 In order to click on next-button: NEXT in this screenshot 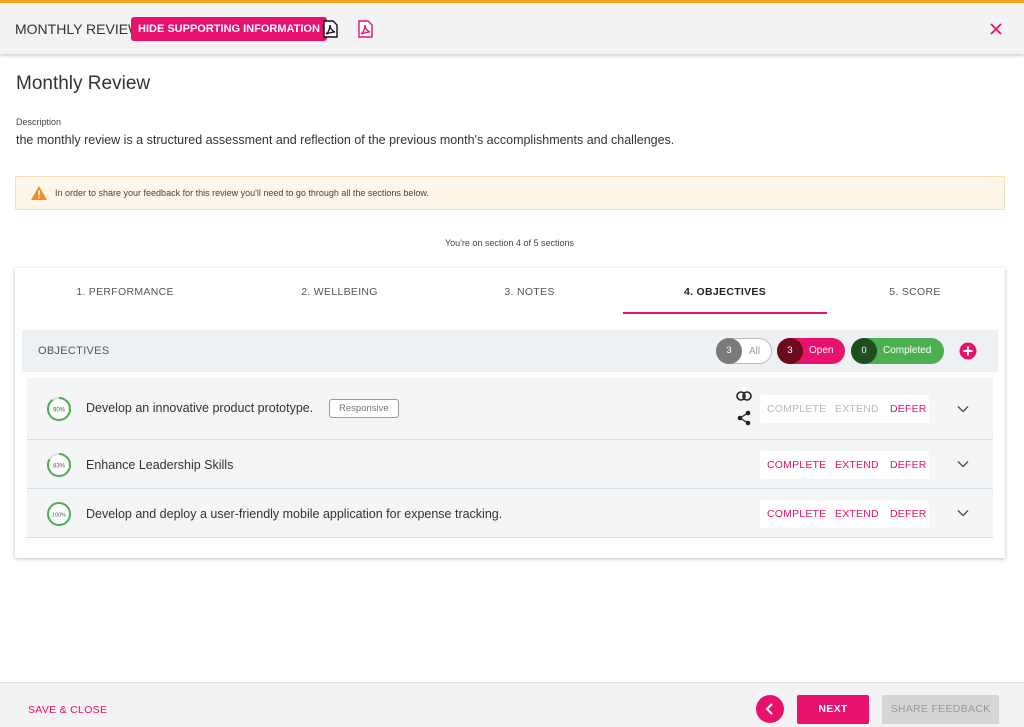, I will do `click(833, 709)`.